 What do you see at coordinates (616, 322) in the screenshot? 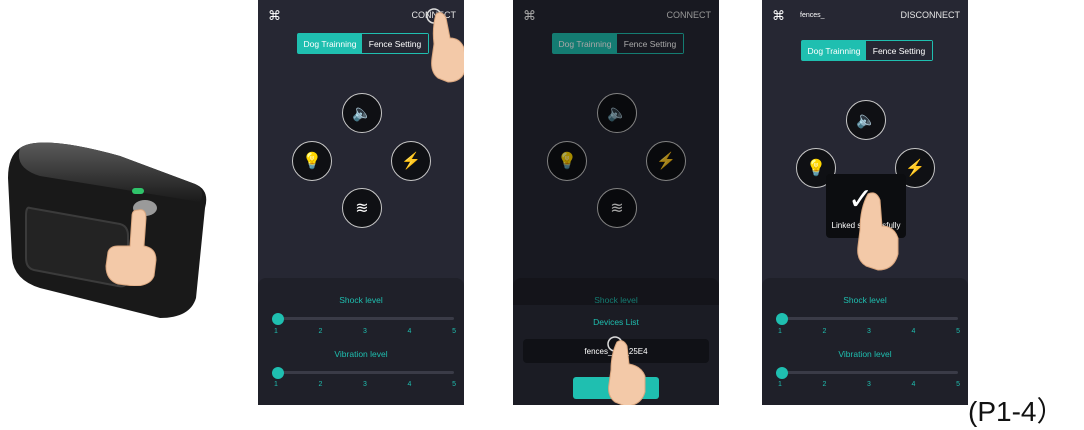
I see `devices-list-title: Devices List` at bounding box center [616, 322].